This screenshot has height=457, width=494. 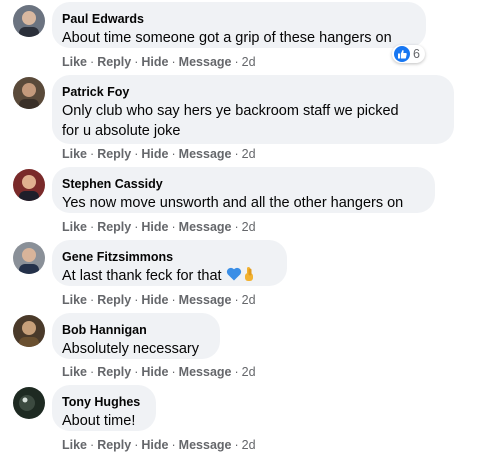 I want to click on comment-author: Paul Edwards, so click(x=238, y=19).